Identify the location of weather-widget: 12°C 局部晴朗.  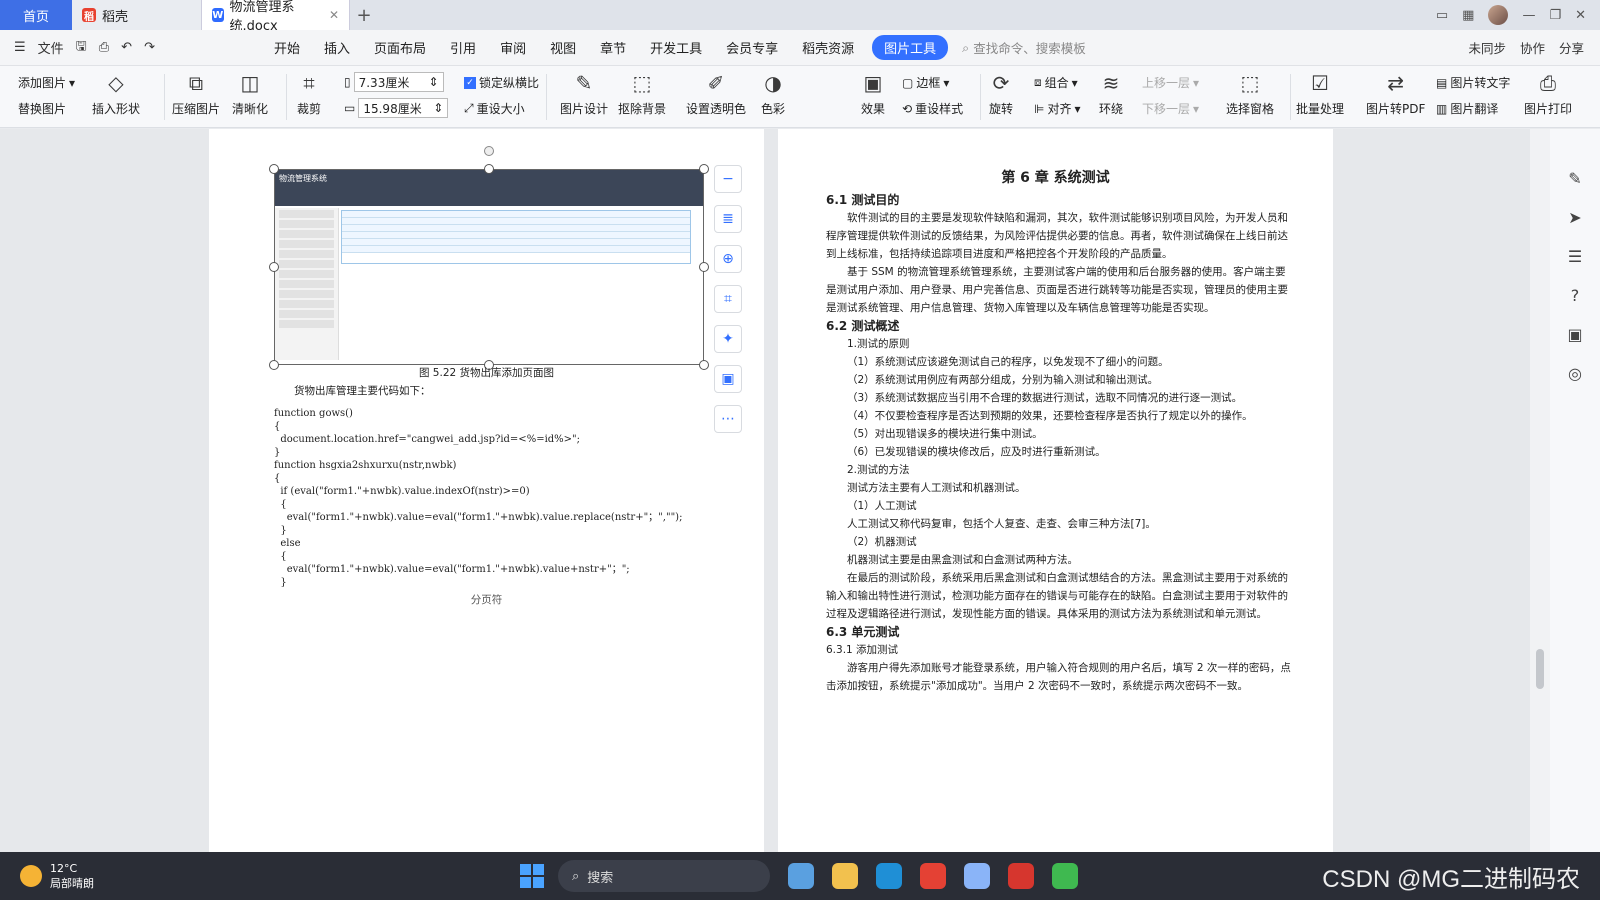
(260, 876).